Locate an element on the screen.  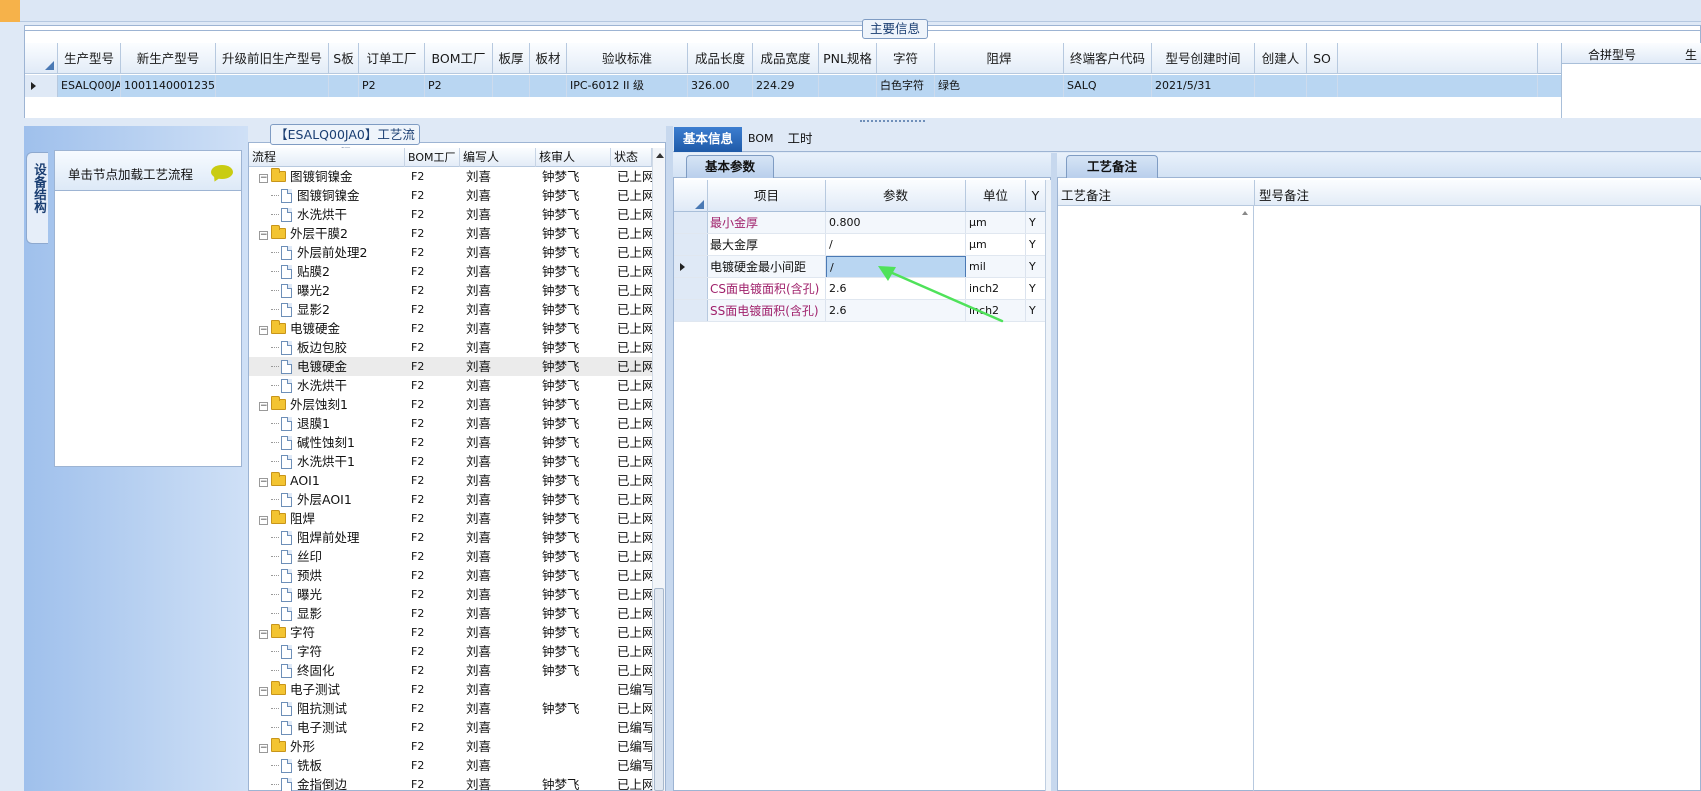
tree-leaf-node: 显影2 is located at coordinates (327, 309).